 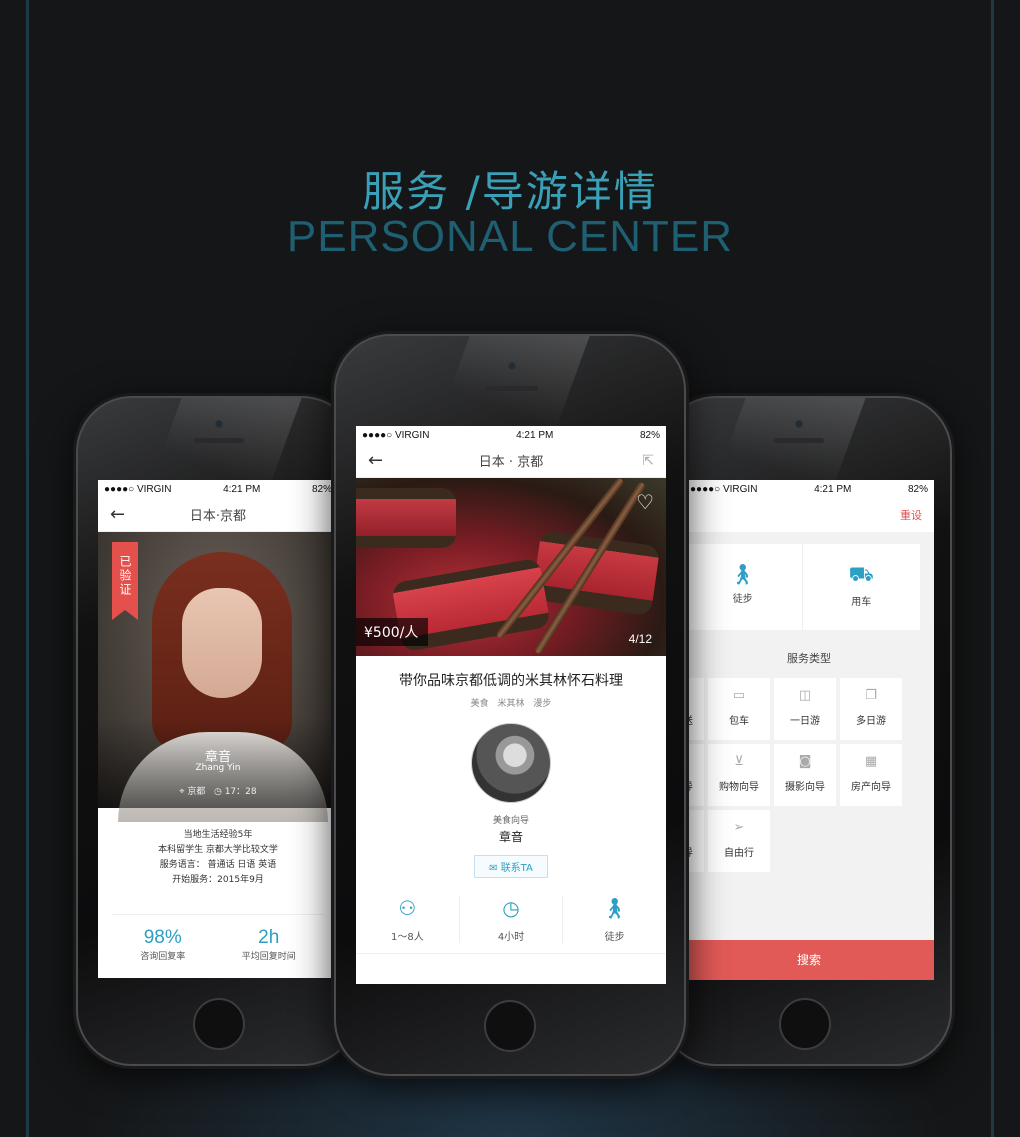 What do you see at coordinates (218, 865) in the screenshot?
I see `bio-line: 服务语言： 普通话 日语 英语` at bounding box center [218, 865].